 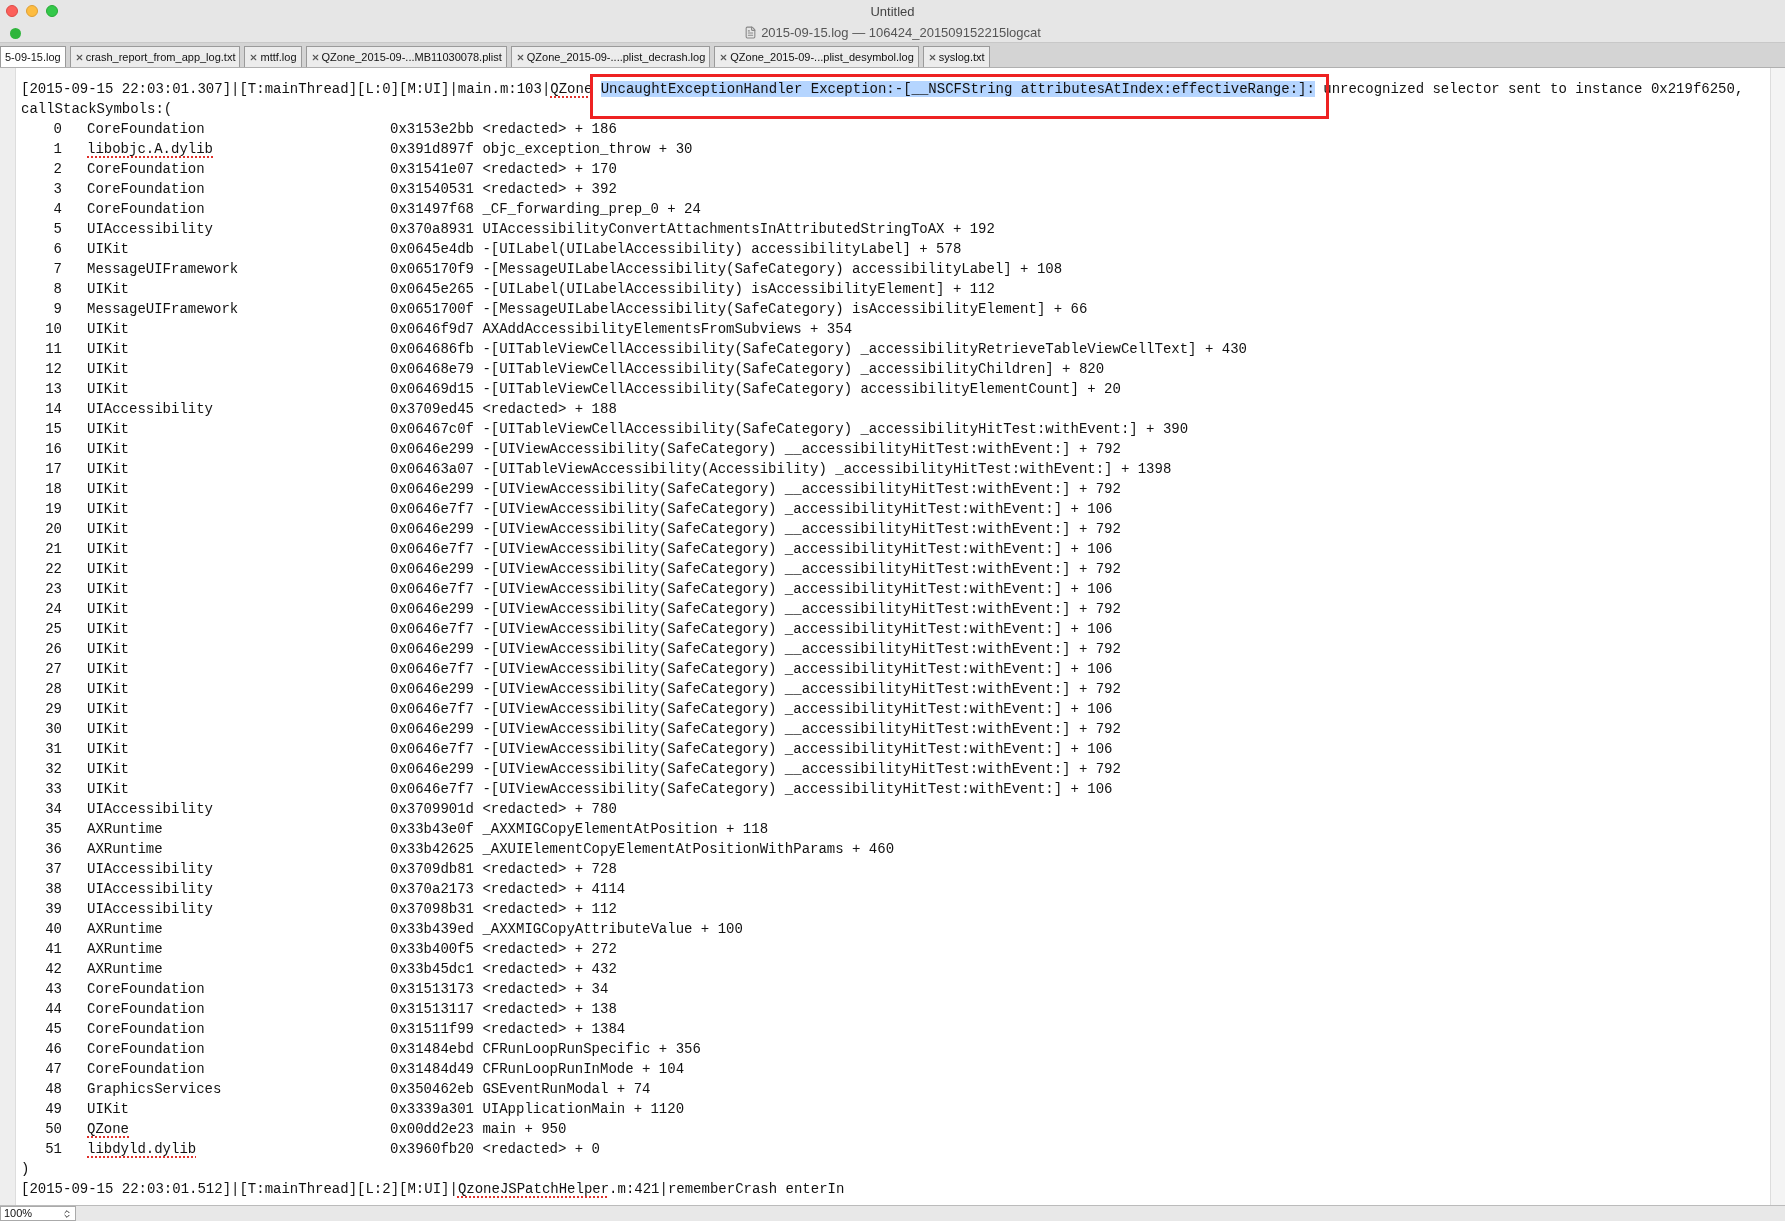 I want to click on memory-address: 0x370a8931, so click(x=432, y=229).